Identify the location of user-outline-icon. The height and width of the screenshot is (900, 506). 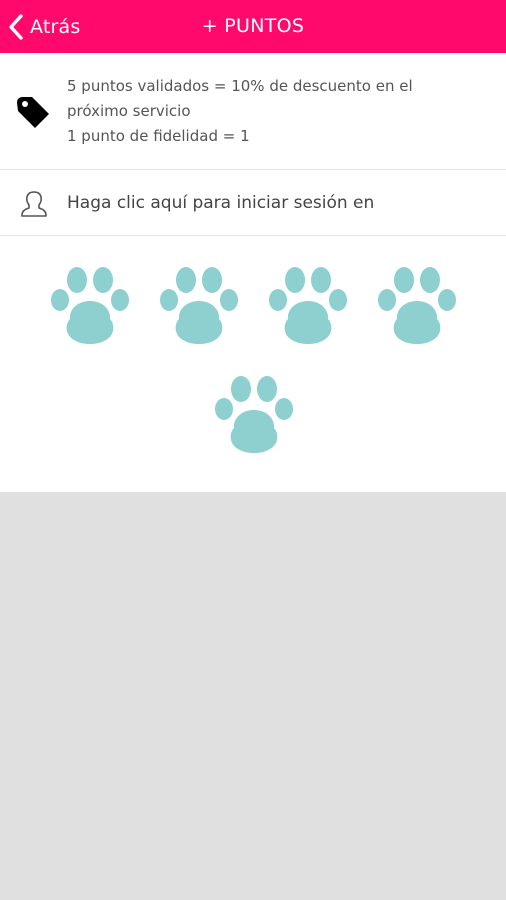
(34, 206).